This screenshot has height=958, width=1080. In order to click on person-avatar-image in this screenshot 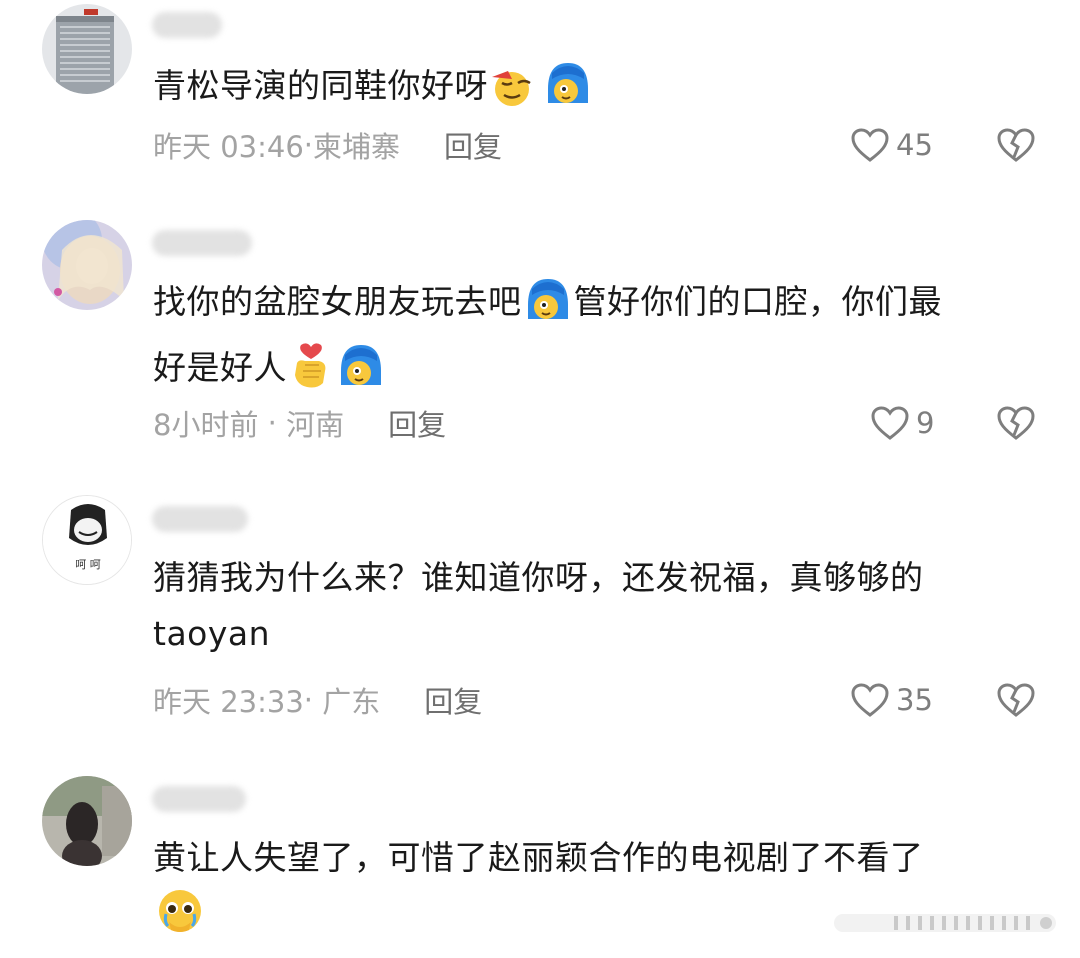, I will do `click(87, 821)`.